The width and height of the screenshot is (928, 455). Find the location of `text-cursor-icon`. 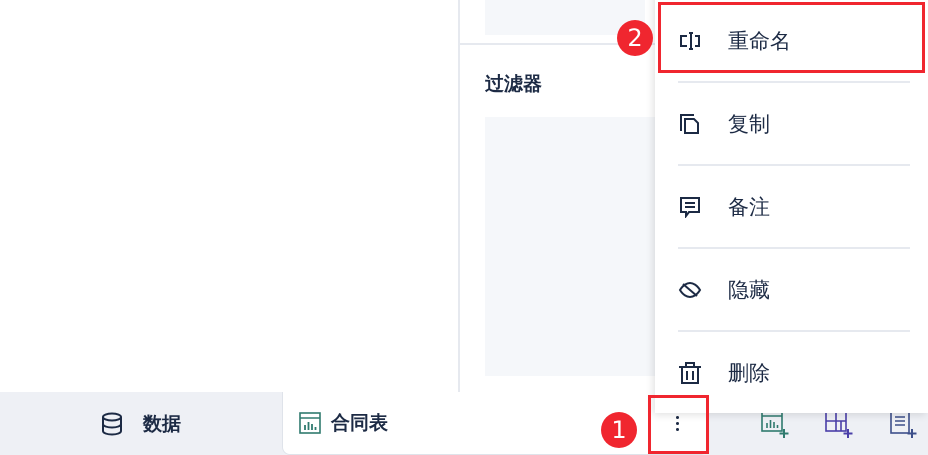

text-cursor-icon is located at coordinates (690, 40).